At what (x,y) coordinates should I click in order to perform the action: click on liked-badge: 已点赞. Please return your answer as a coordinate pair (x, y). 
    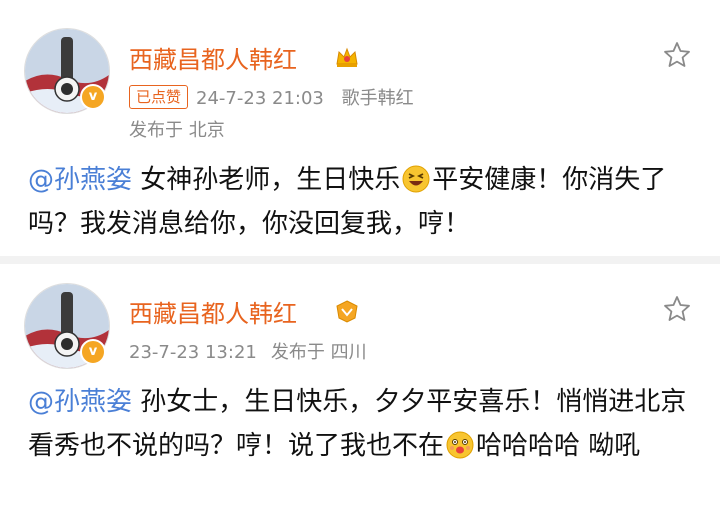
    Looking at the image, I should click on (159, 97).